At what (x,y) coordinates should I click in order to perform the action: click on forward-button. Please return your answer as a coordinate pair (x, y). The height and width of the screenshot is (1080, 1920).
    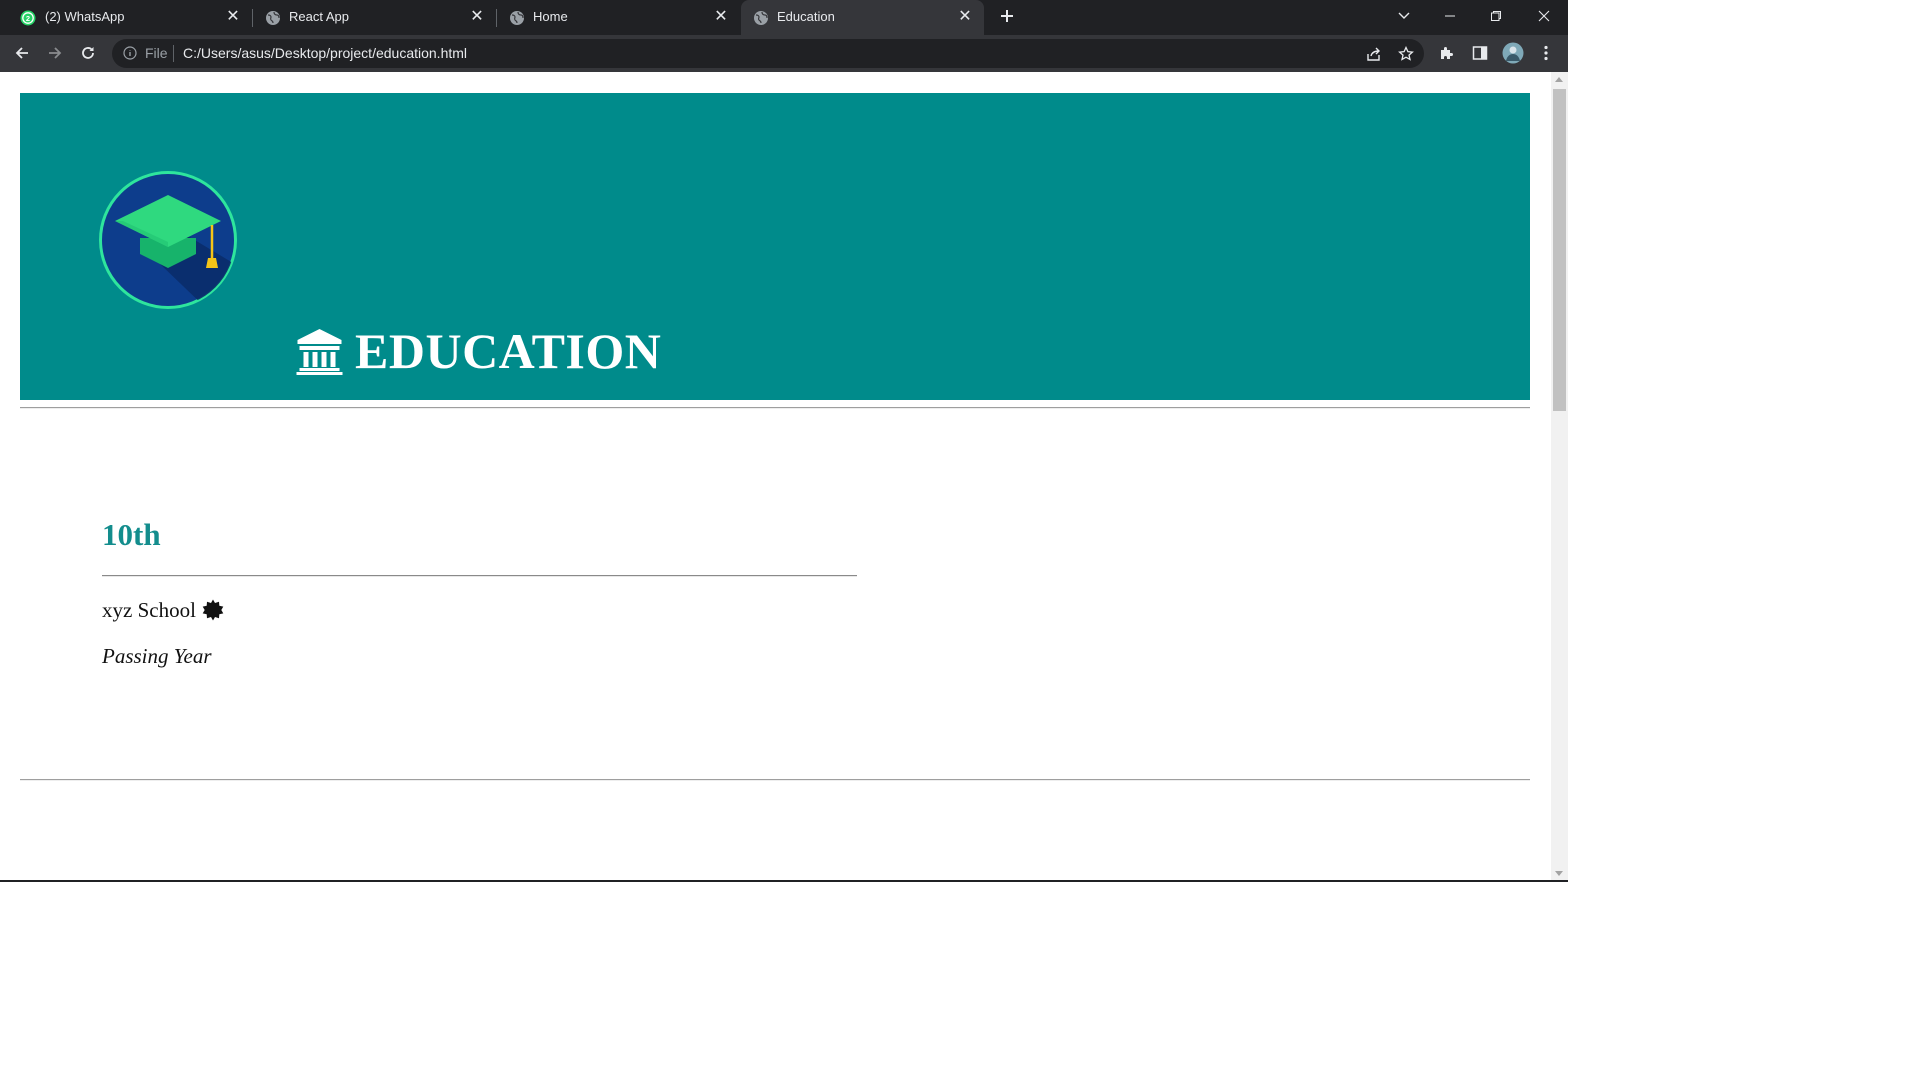
    Looking at the image, I should click on (55, 53).